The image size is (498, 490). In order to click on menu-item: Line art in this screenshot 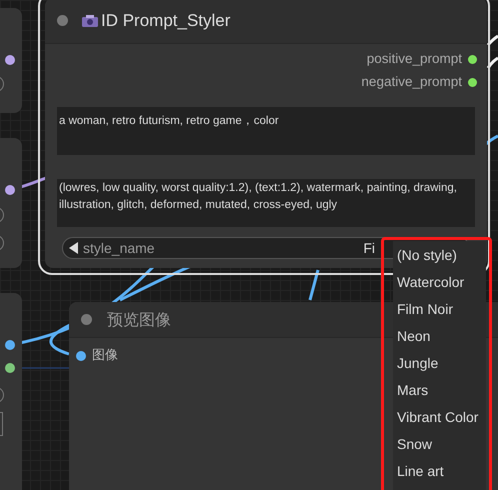, I will do `click(441, 471)`.